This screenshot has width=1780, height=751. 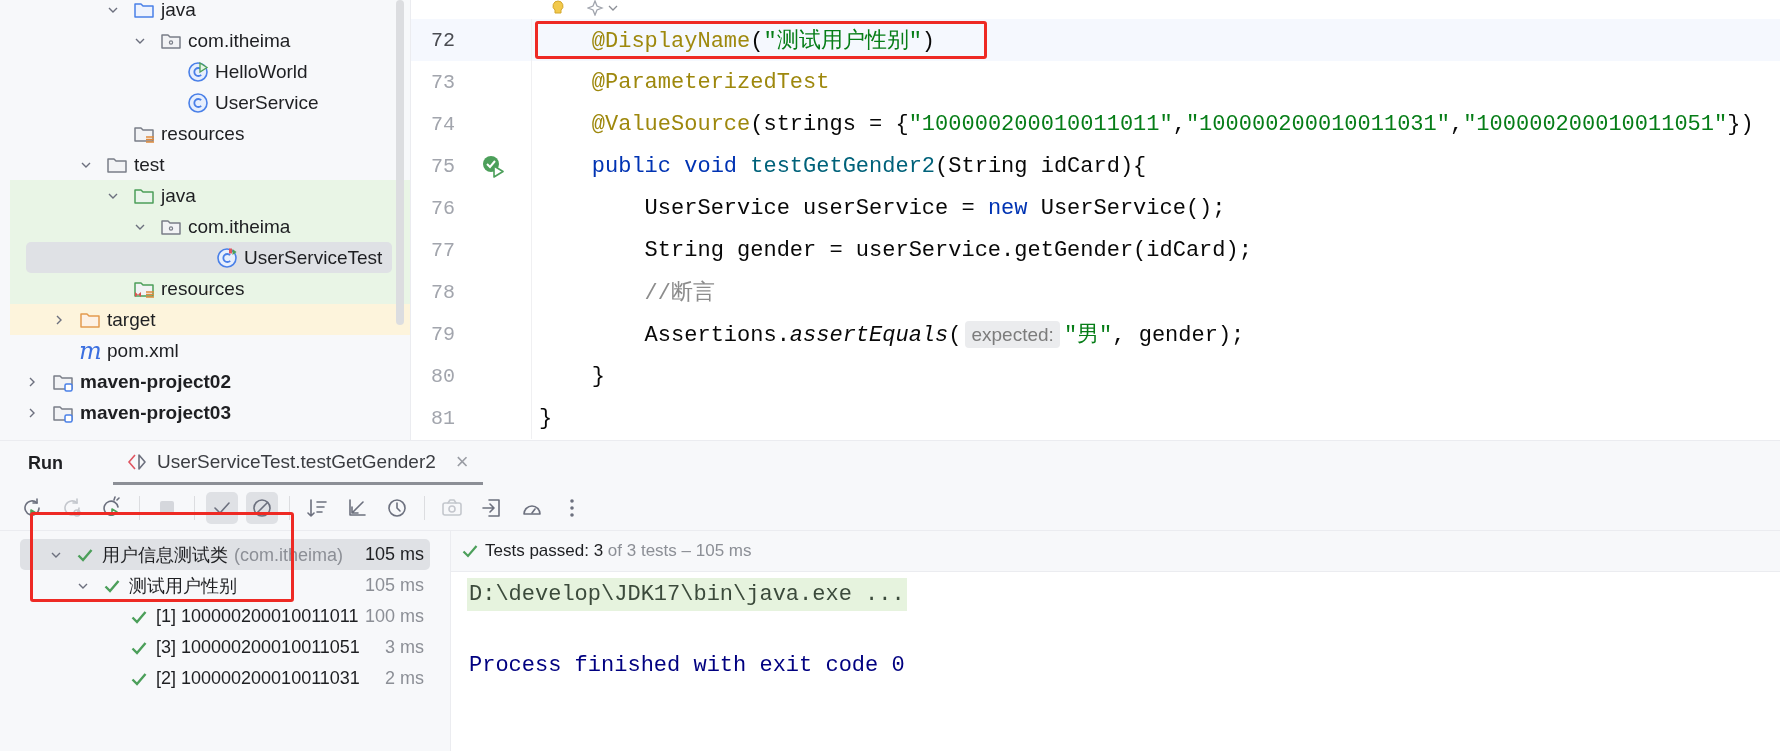 What do you see at coordinates (442, 334) in the screenshot?
I see `line-number: 79` at bounding box center [442, 334].